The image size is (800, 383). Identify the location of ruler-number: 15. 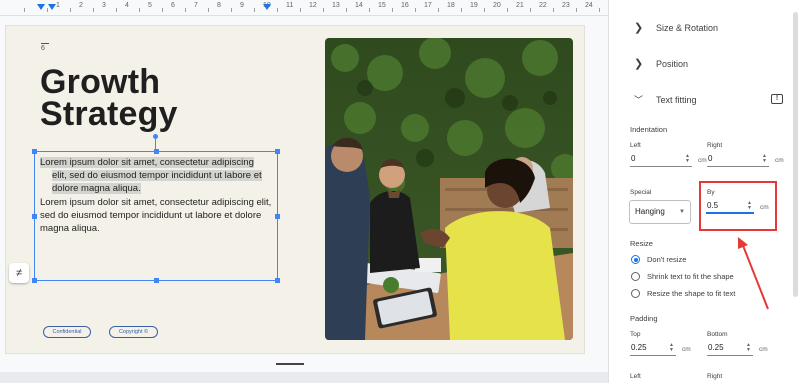
(382, 5).